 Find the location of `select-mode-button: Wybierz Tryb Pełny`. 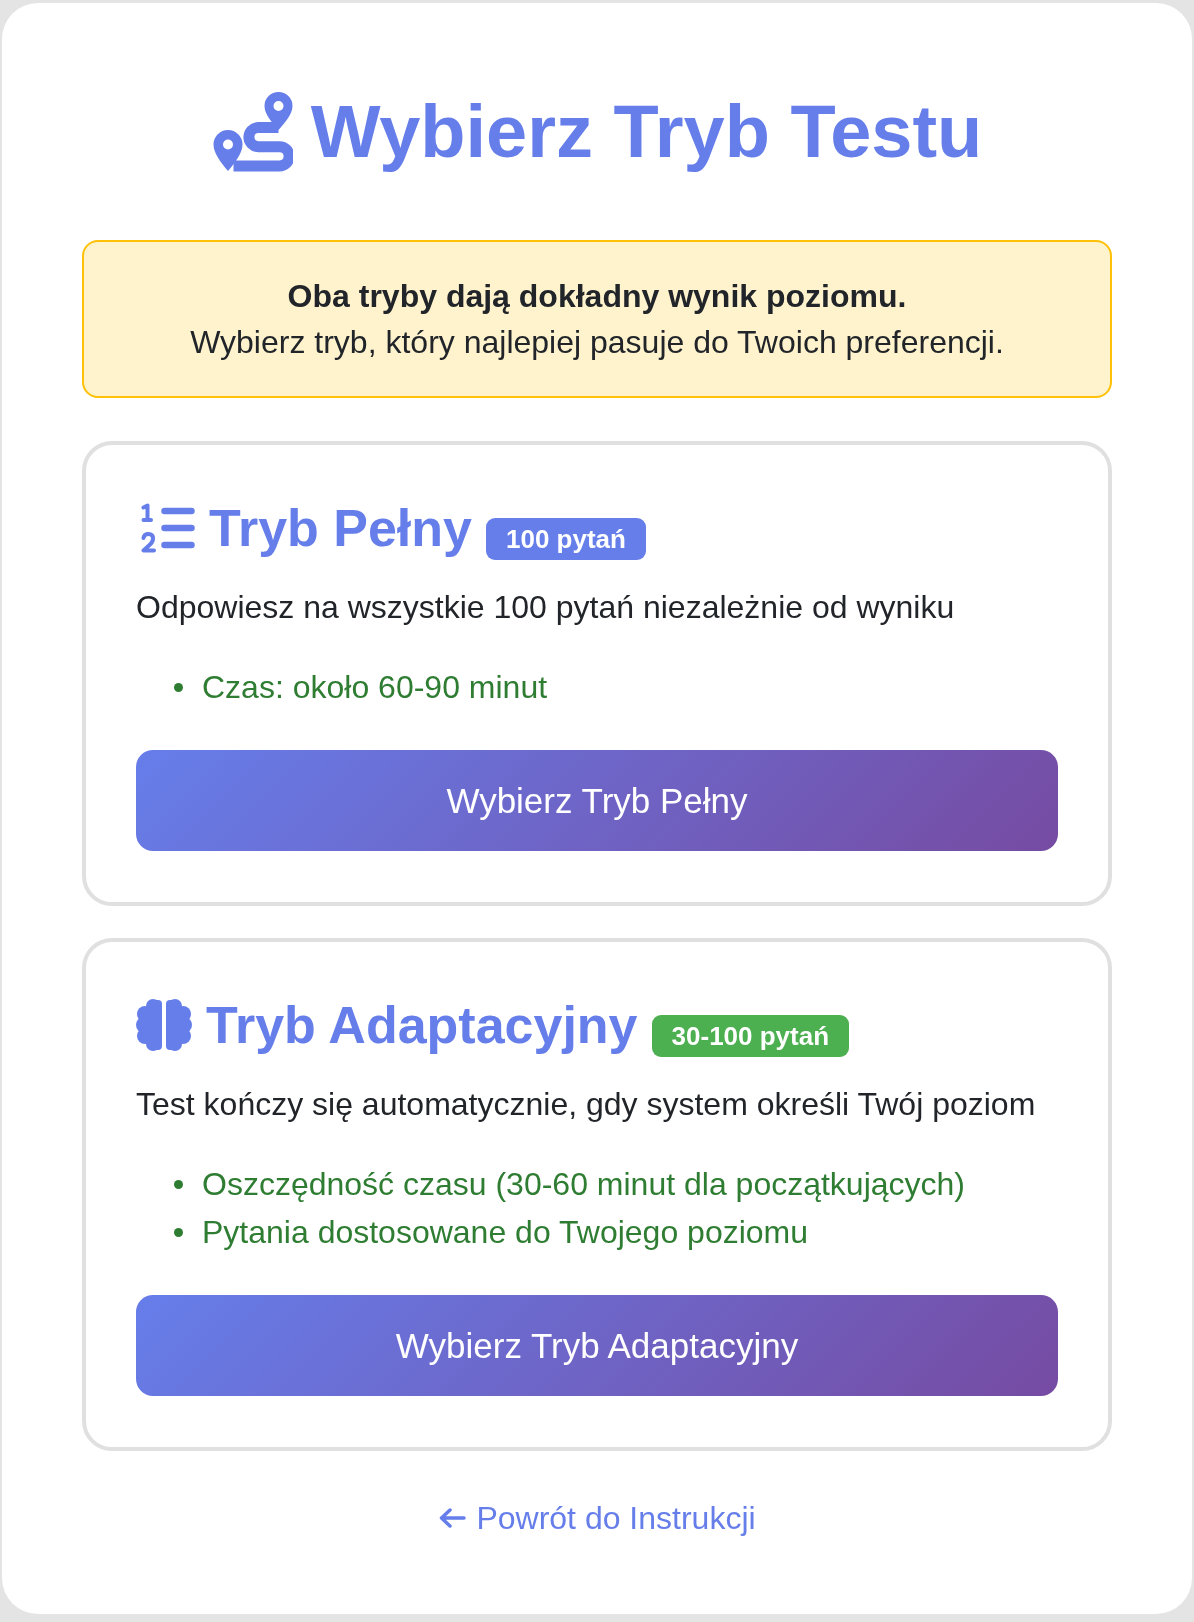

select-mode-button: Wybierz Tryb Pełny is located at coordinates (597, 800).